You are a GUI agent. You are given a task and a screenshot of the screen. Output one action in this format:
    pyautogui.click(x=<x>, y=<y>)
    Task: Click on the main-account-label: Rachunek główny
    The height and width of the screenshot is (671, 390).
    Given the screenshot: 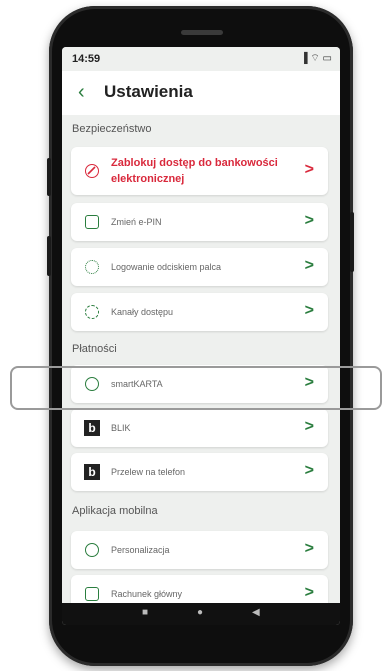 What is the action you would take?
    pyautogui.click(x=147, y=594)
    